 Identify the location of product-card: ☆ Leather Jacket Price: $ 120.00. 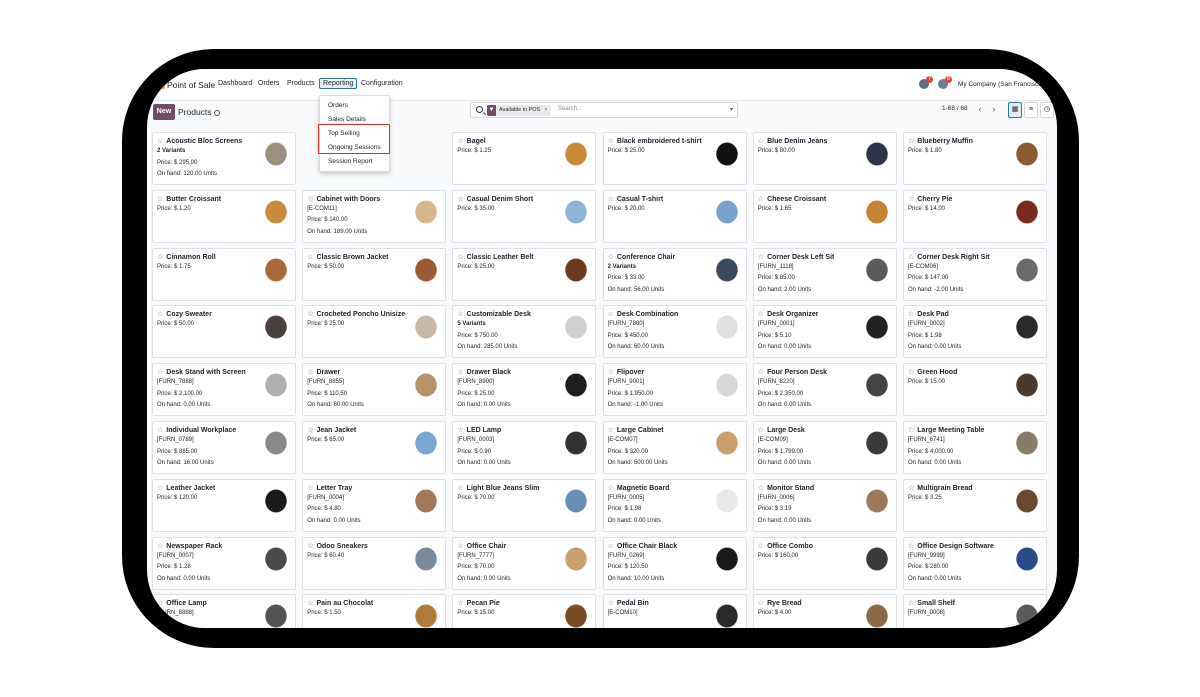
(224, 505).